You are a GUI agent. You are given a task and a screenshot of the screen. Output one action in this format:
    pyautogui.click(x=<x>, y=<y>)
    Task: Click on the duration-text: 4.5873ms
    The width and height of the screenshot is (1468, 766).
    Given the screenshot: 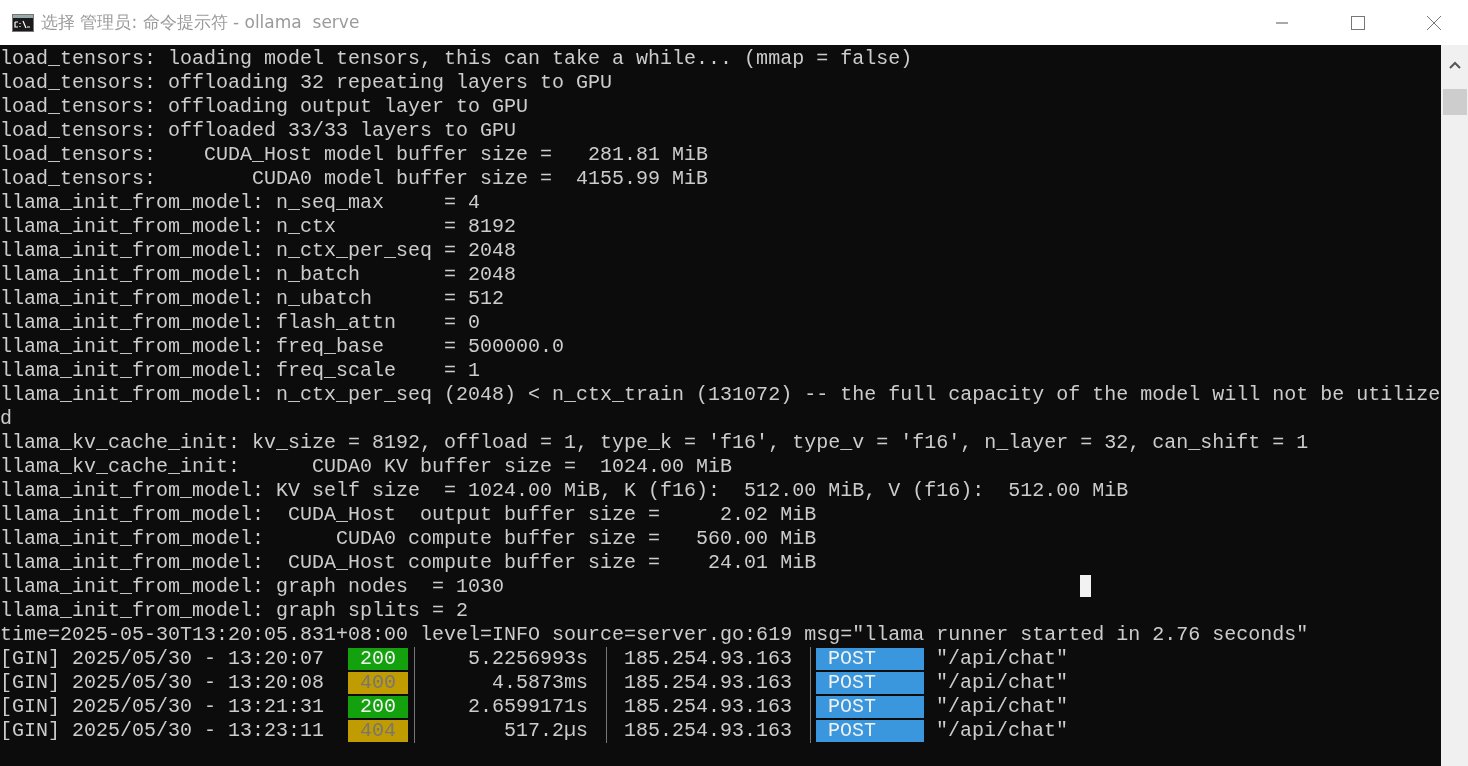 What is the action you would take?
    pyautogui.click(x=540, y=683)
    